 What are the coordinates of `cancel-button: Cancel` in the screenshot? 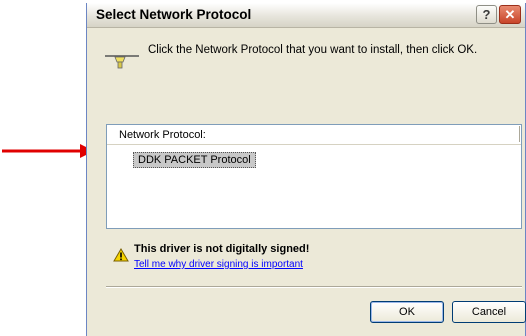 It's located at (489, 312).